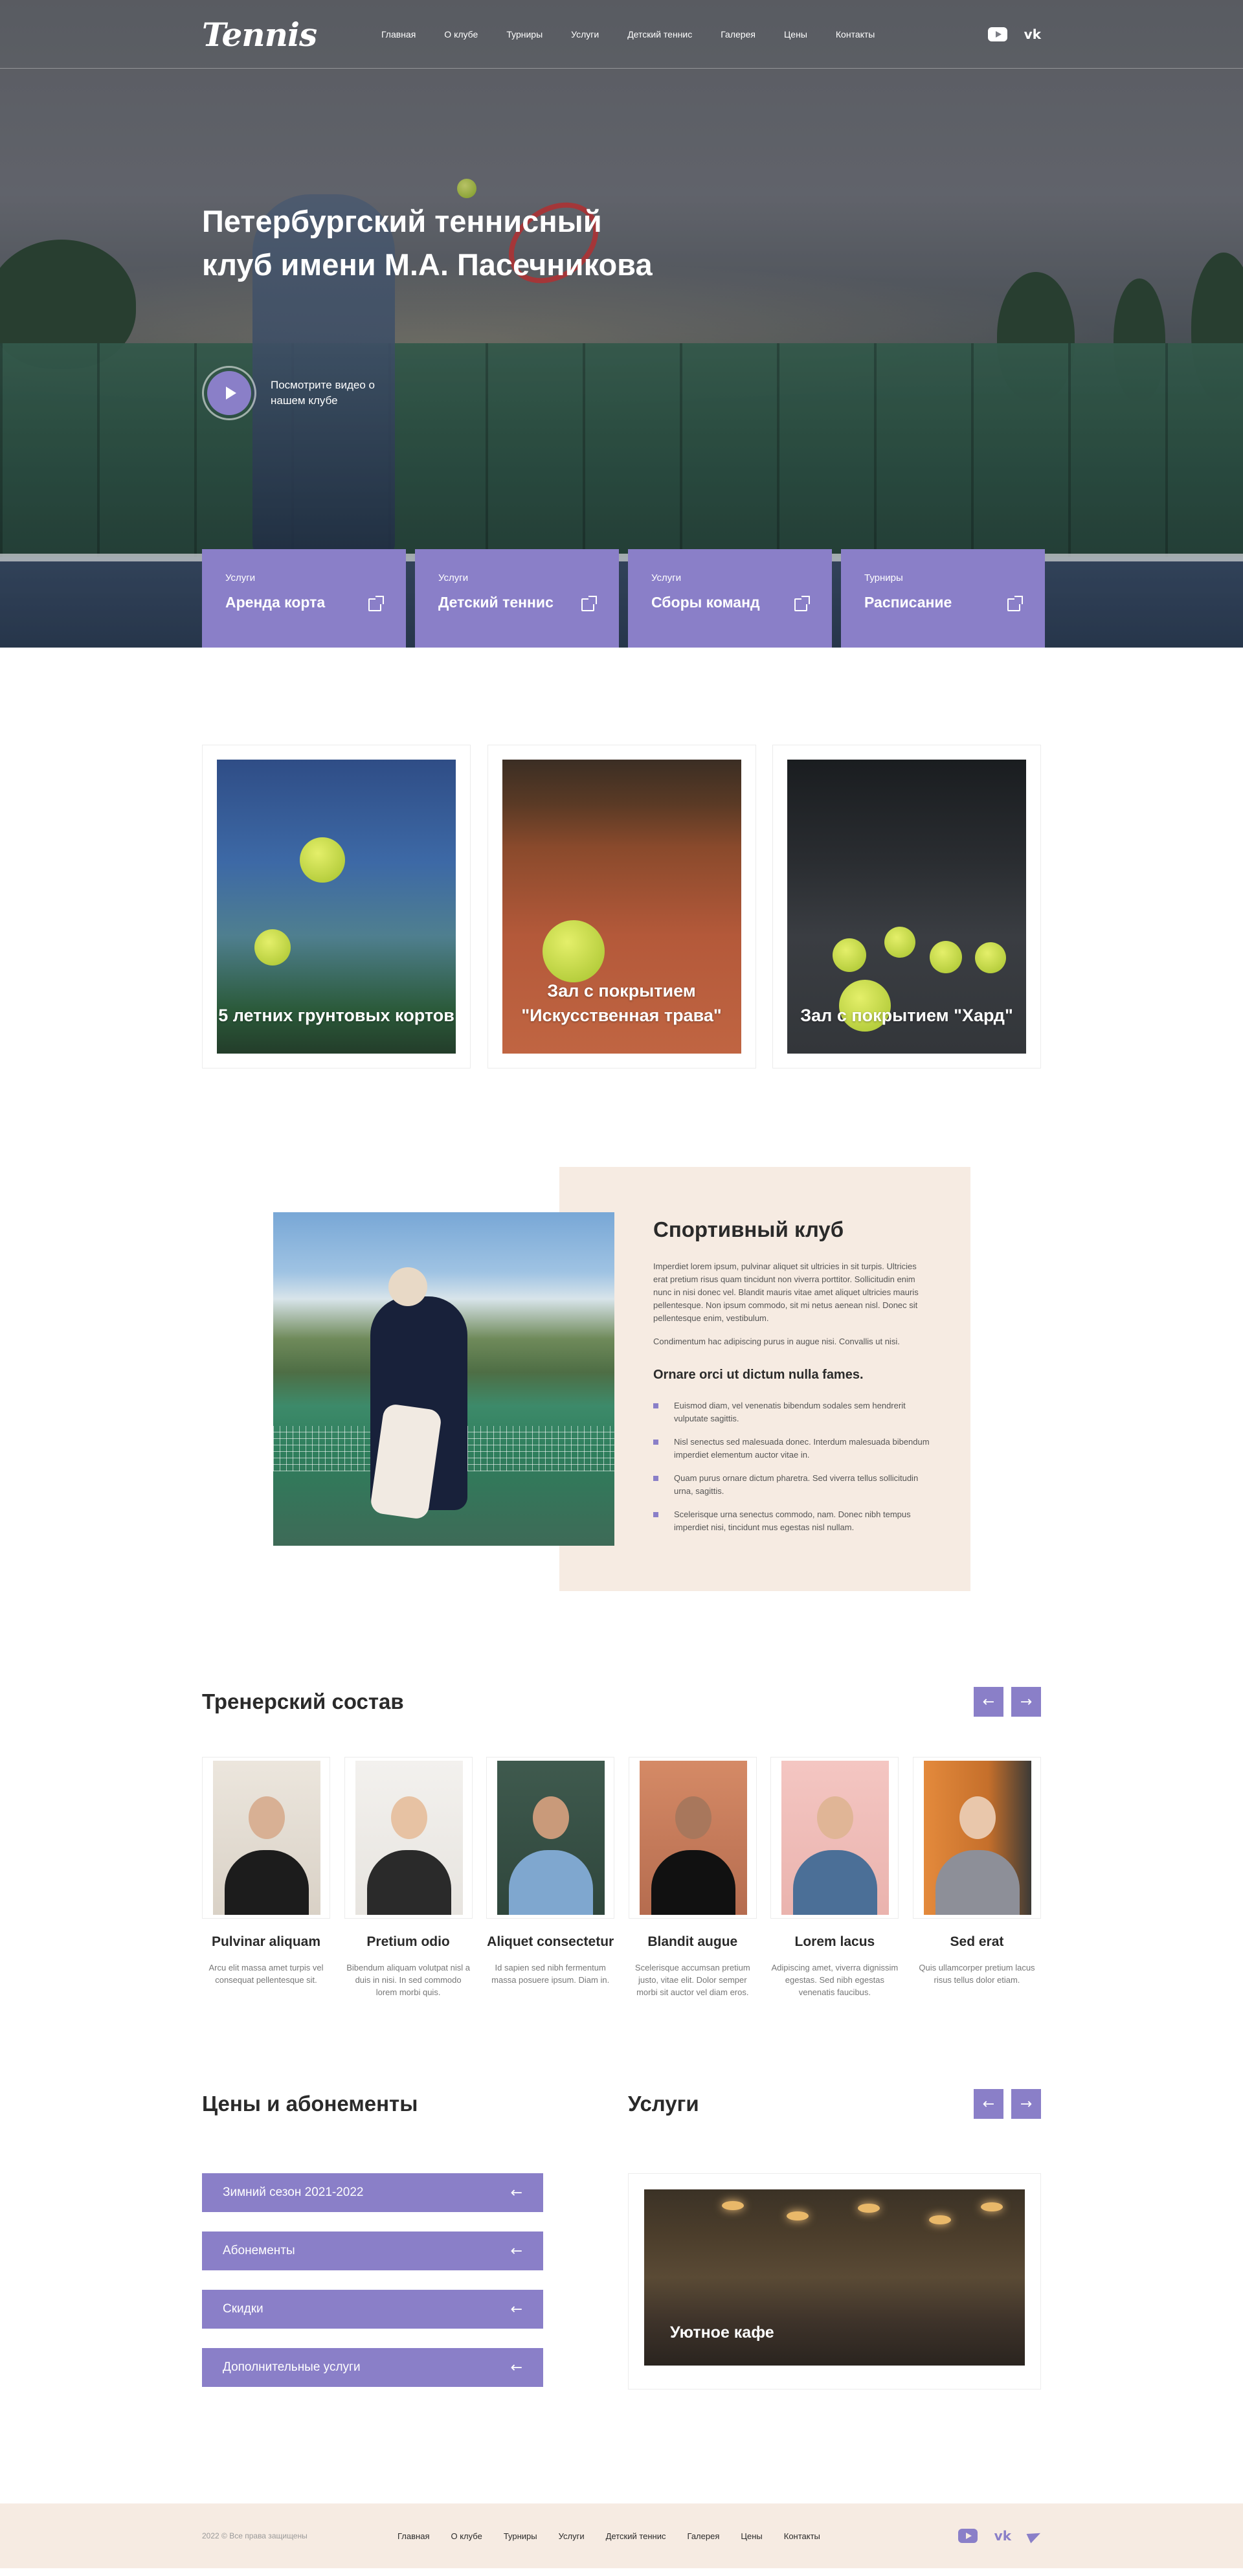 The height and width of the screenshot is (2576, 1243). What do you see at coordinates (834, 2281) in the screenshot?
I see `service-card: Уютное кафе` at bounding box center [834, 2281].